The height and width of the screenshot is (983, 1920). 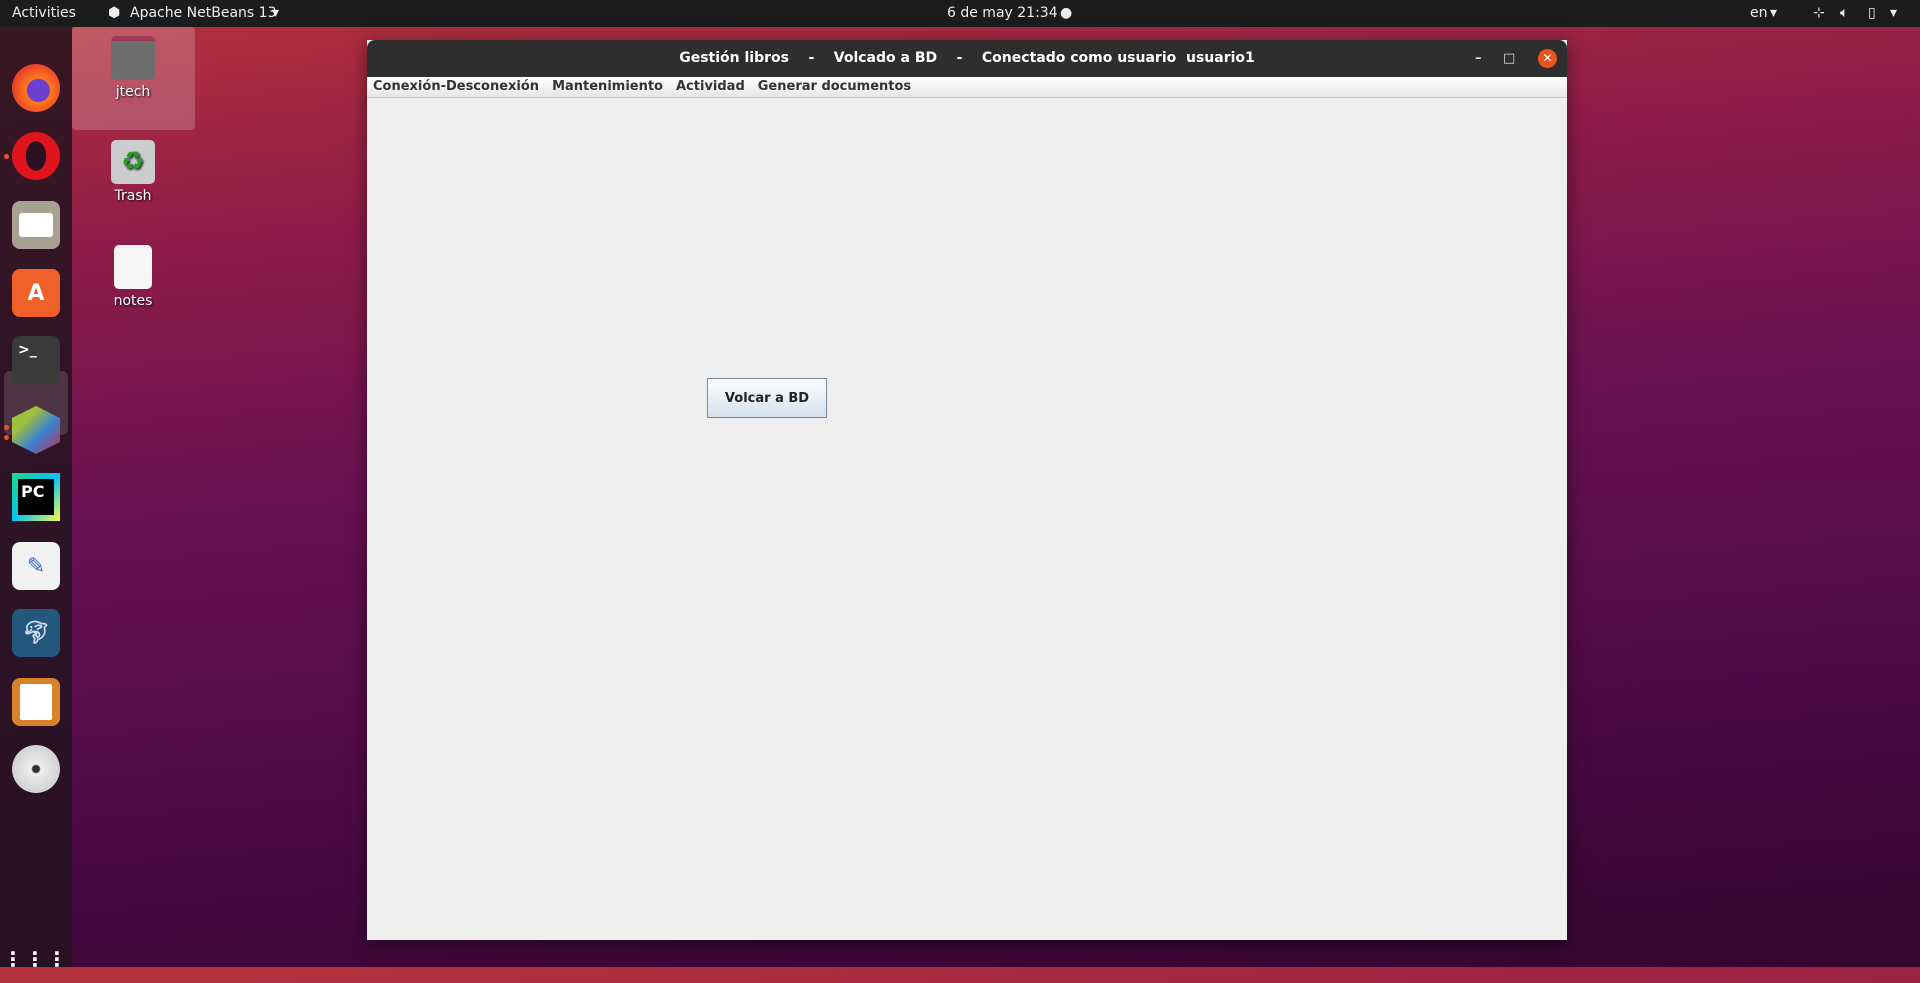 I want to click on text-editor-icon: ✎, so click(x=36, y=566).